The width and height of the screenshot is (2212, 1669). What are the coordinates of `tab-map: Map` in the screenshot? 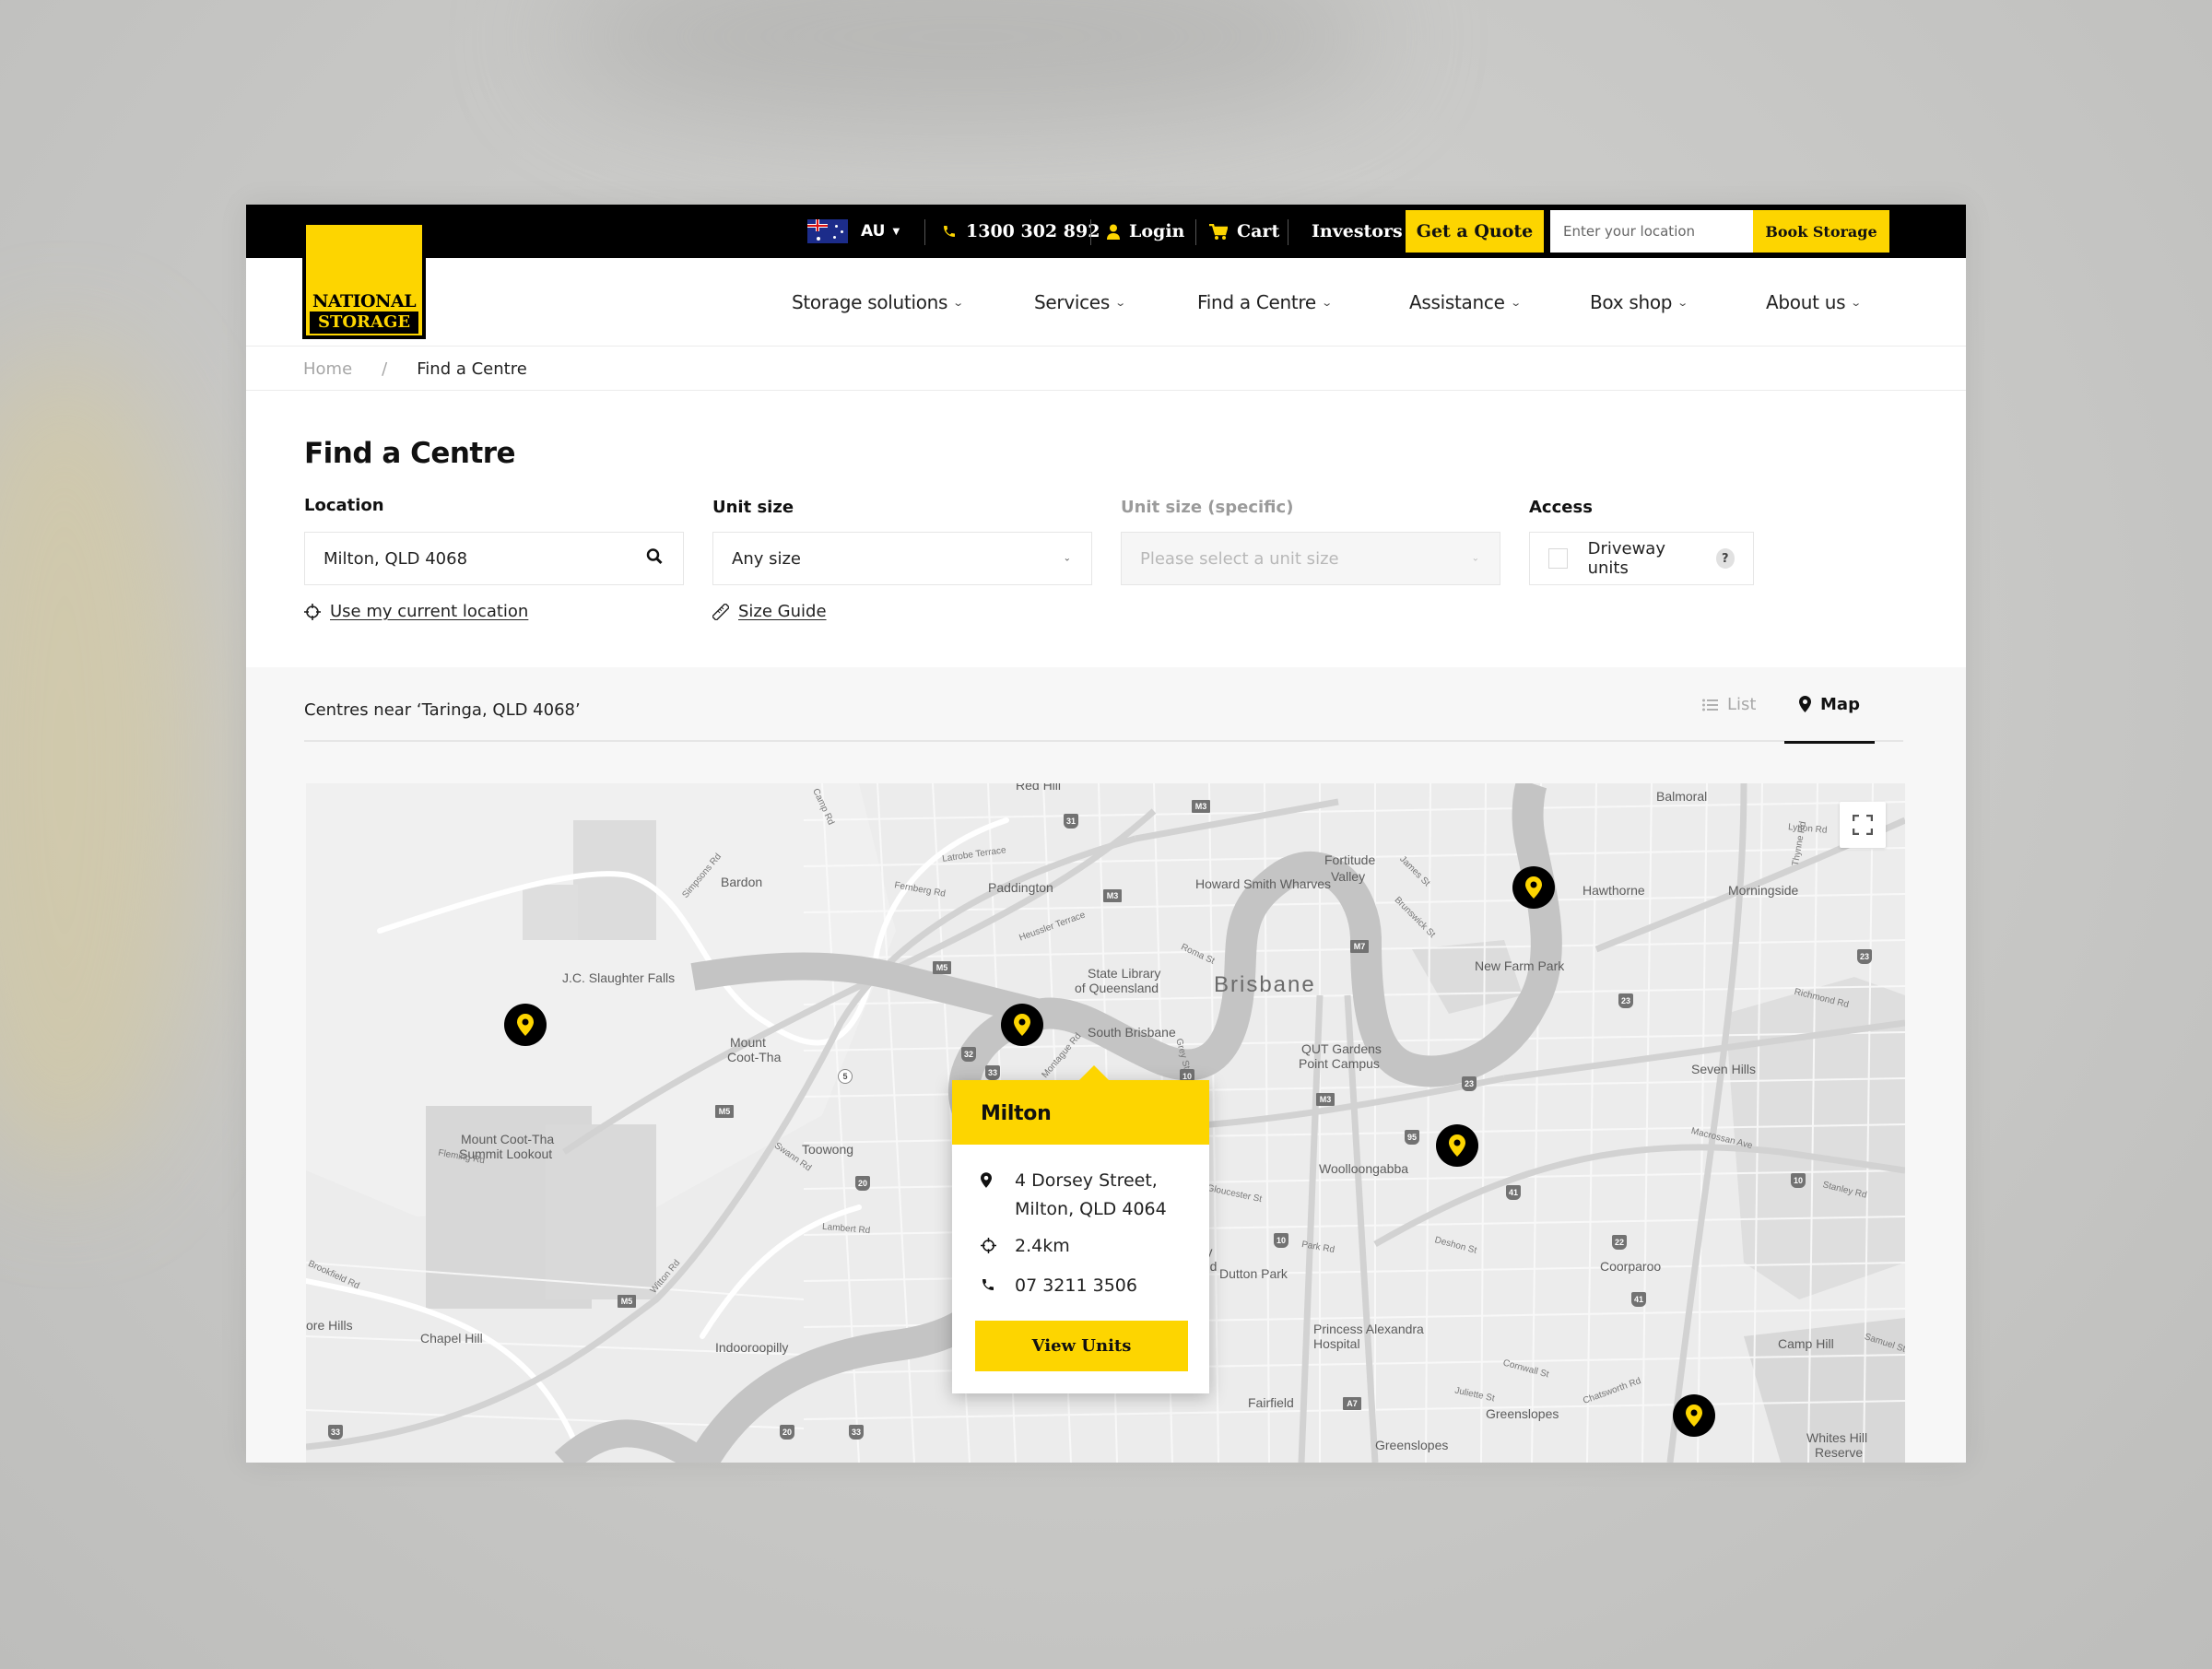 It's located at (1829, 705).